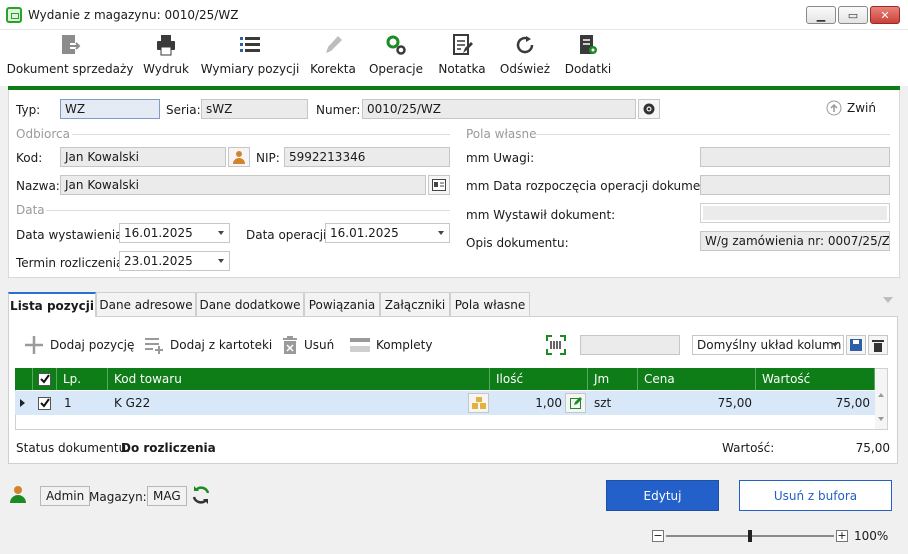 The width and height of the screenshot is (908, 554). What do you see at coordinates (500, 158) in the screenshot?
I see `notes-label: mm Uwagi:` at bounding box center [500, 158].